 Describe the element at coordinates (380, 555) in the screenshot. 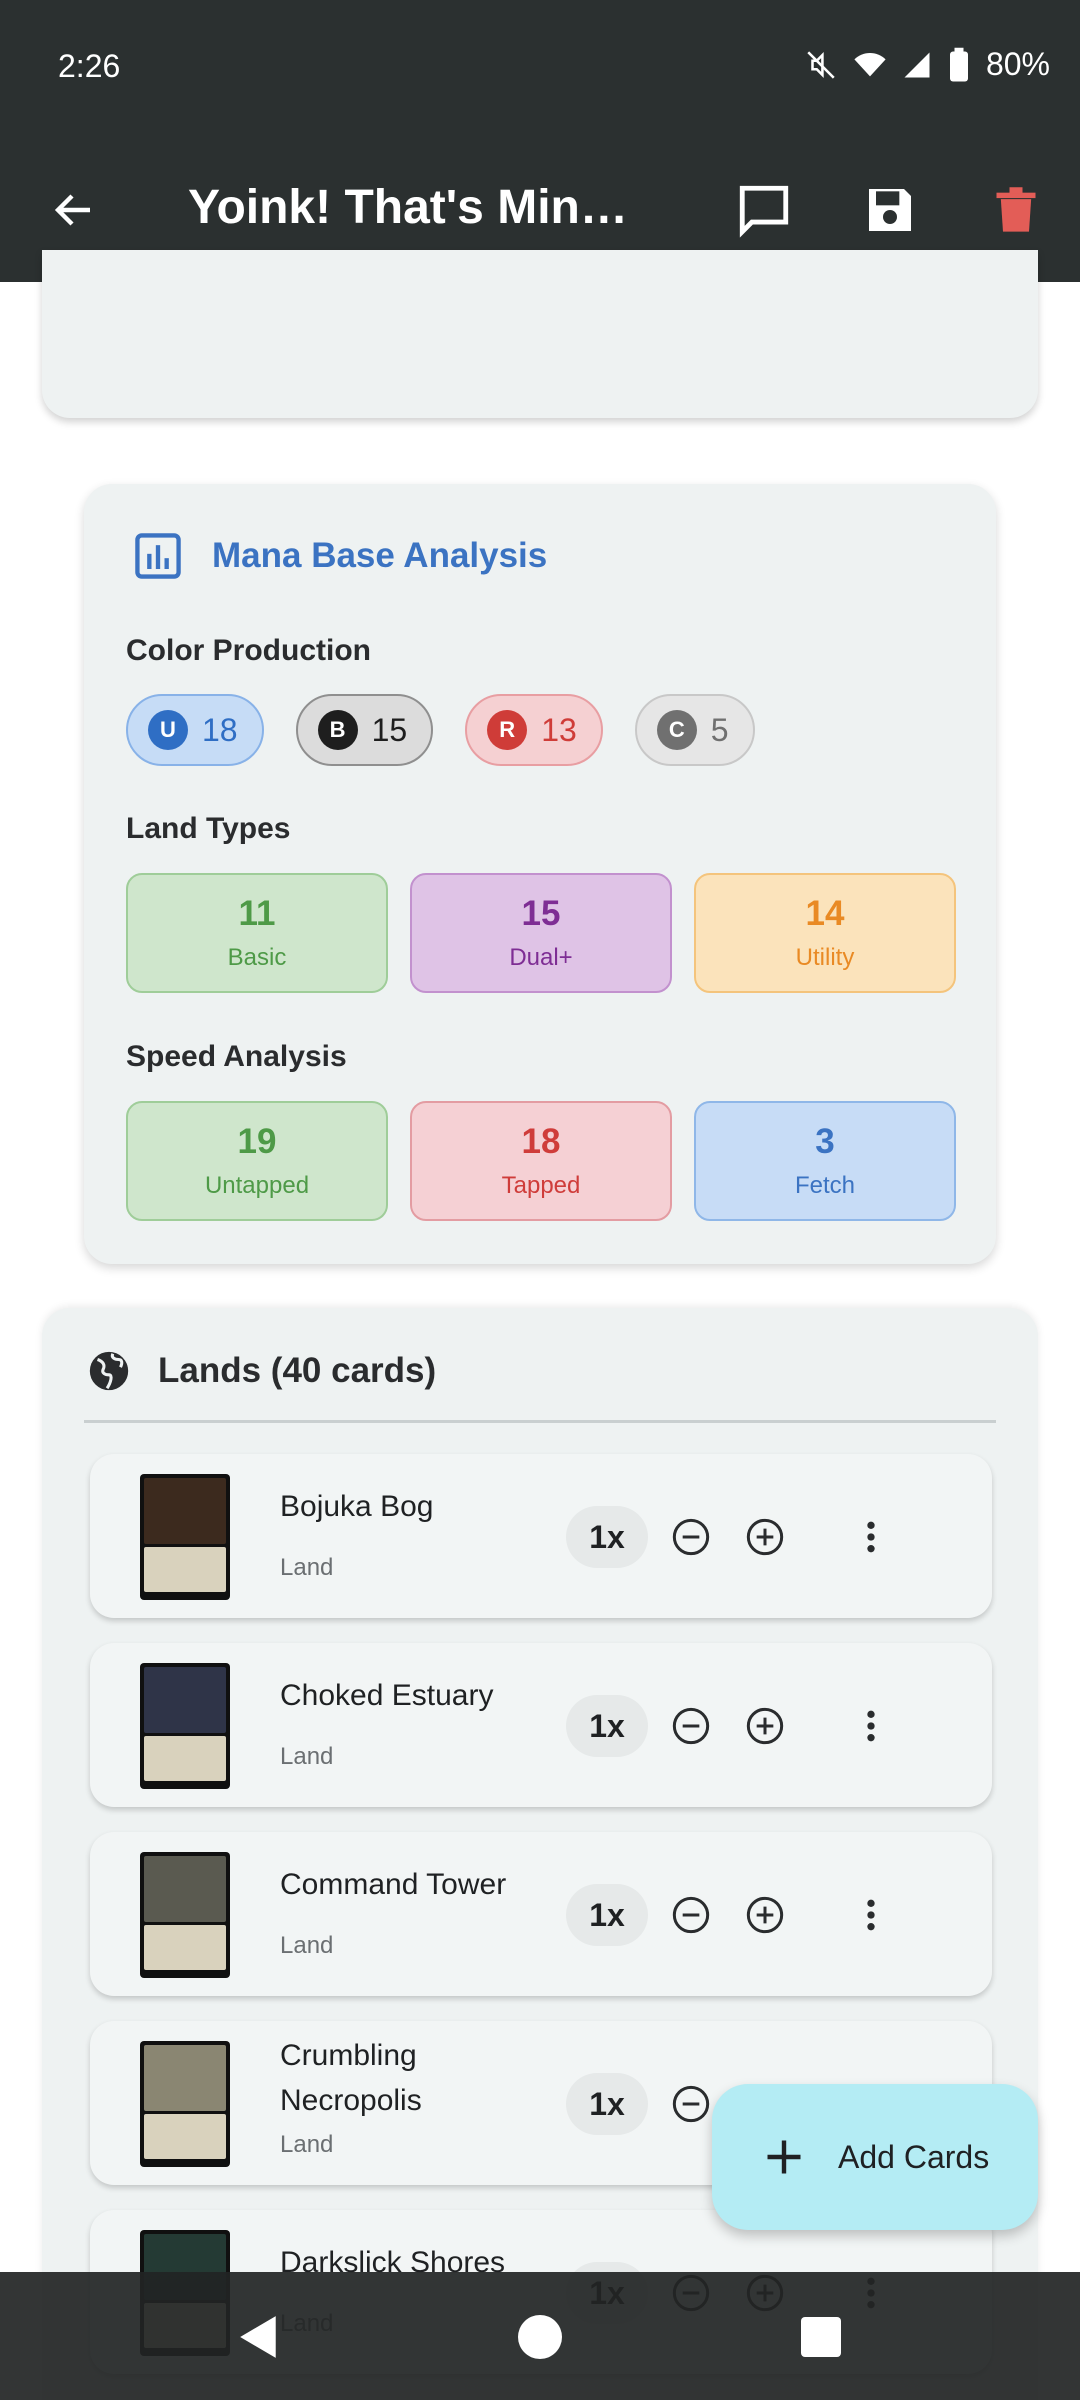

I see `mana-title: Mana Base Analysis` at that location.